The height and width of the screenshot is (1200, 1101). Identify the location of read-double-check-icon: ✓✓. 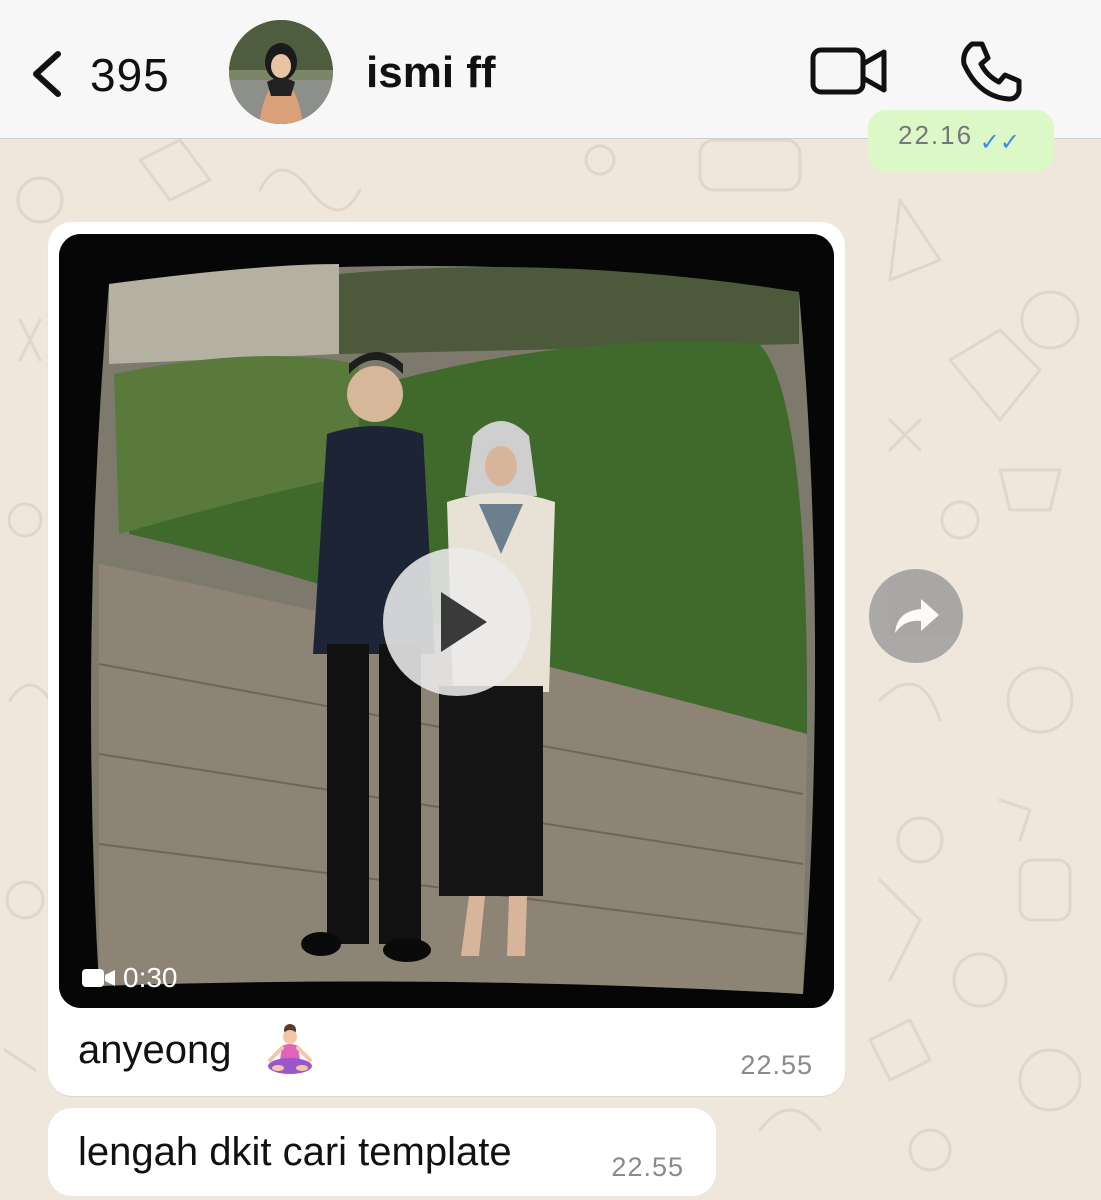
(999, 142).